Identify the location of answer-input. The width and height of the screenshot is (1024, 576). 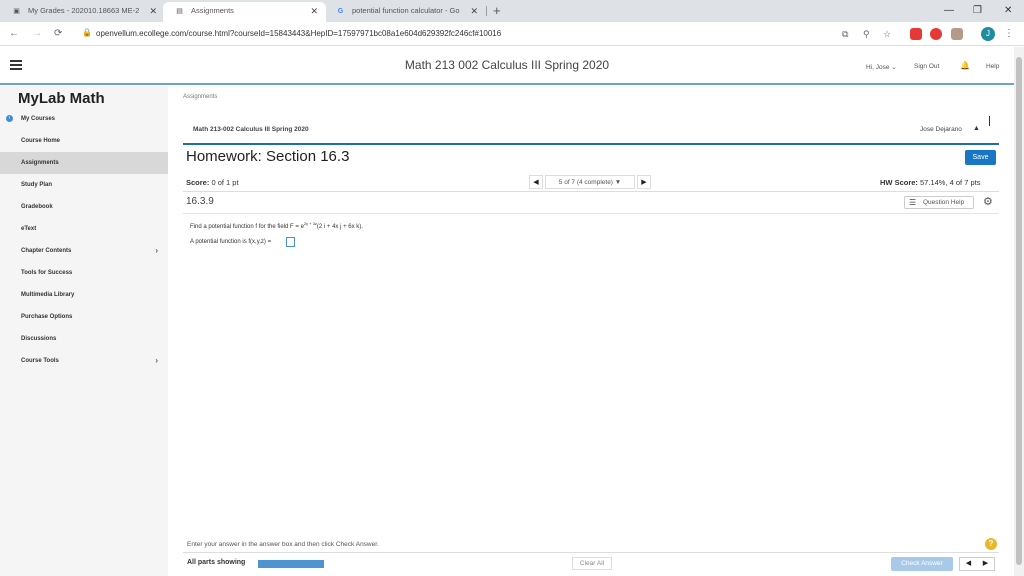
(290, 242).